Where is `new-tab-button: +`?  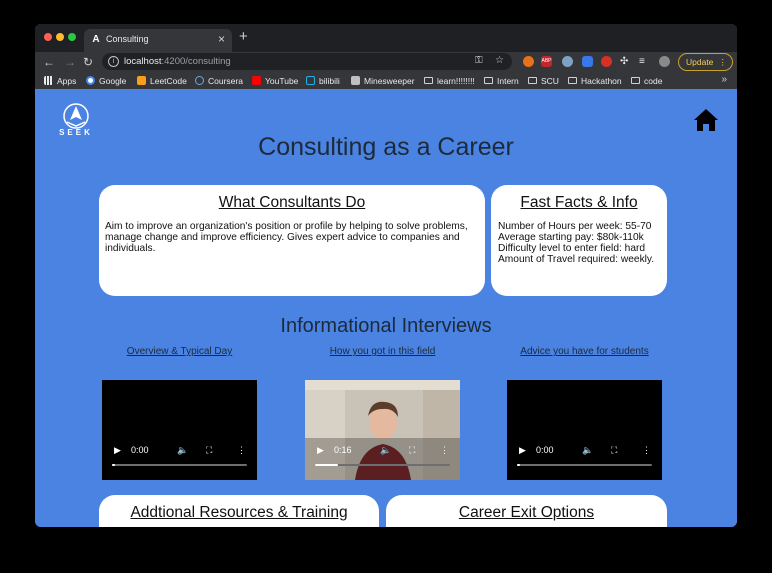 new-tab-button: + is located at coordinates (243, 37).